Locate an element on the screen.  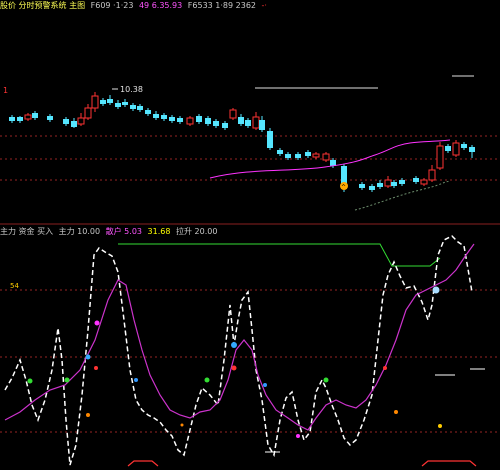
main-ref-lines is located at coordinates (364, 82).